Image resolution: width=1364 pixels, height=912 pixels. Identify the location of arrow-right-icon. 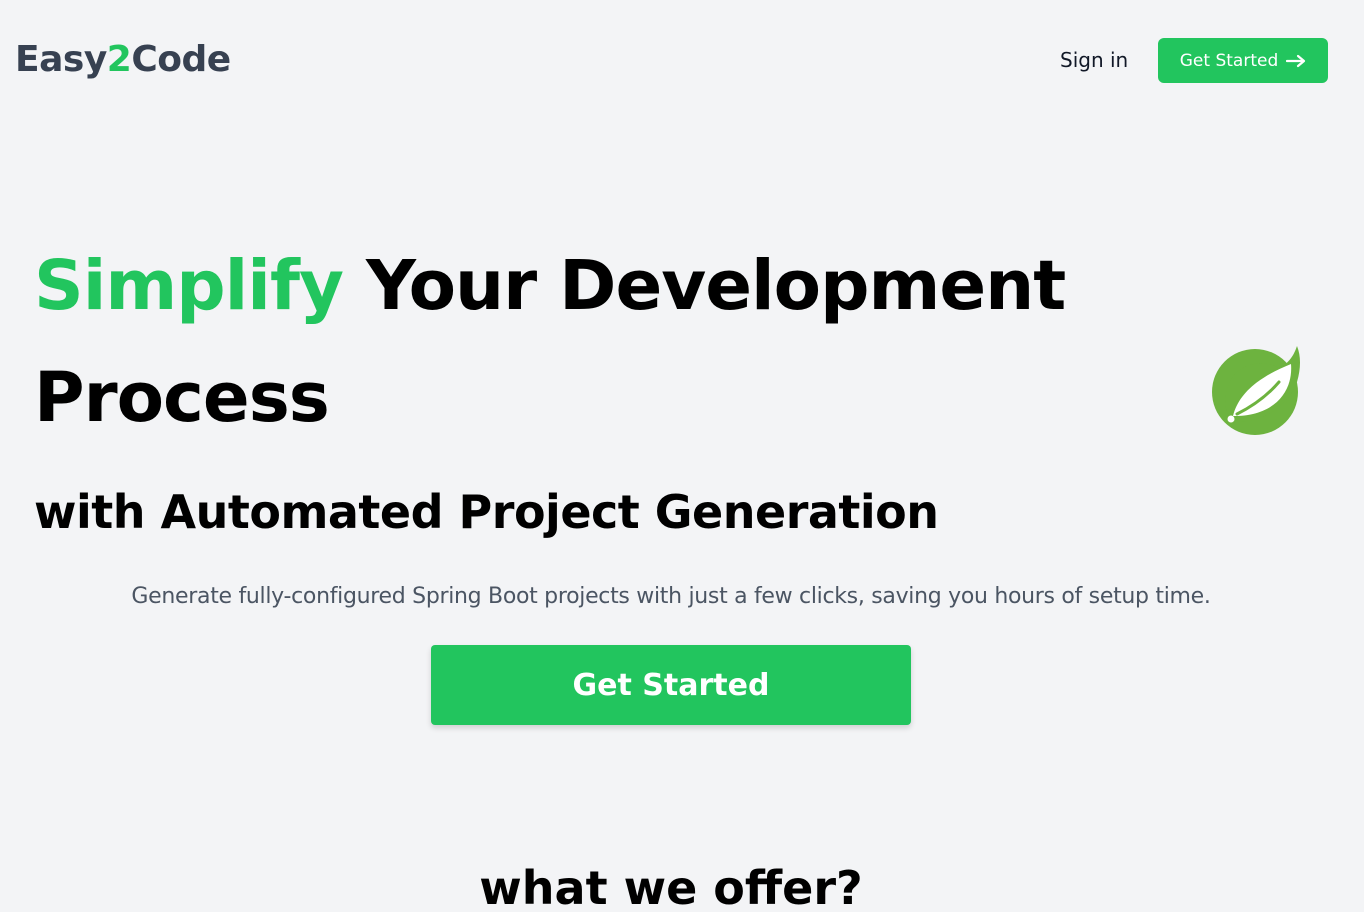
(1296, 60).